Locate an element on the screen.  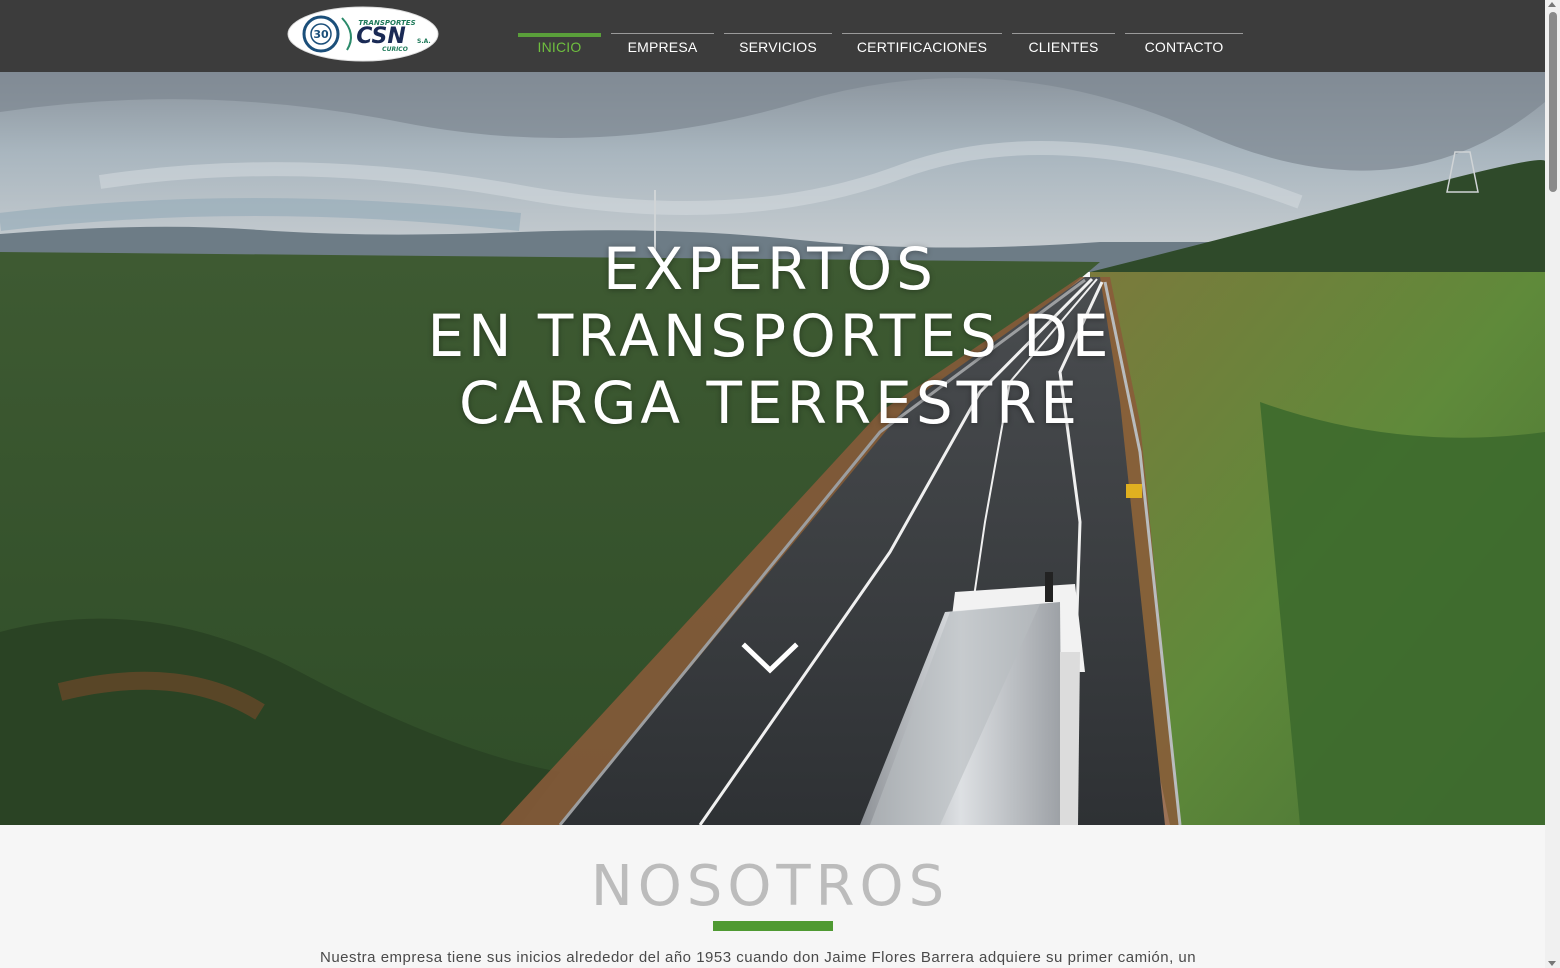
title-underline is located at coordinates (773, 926).